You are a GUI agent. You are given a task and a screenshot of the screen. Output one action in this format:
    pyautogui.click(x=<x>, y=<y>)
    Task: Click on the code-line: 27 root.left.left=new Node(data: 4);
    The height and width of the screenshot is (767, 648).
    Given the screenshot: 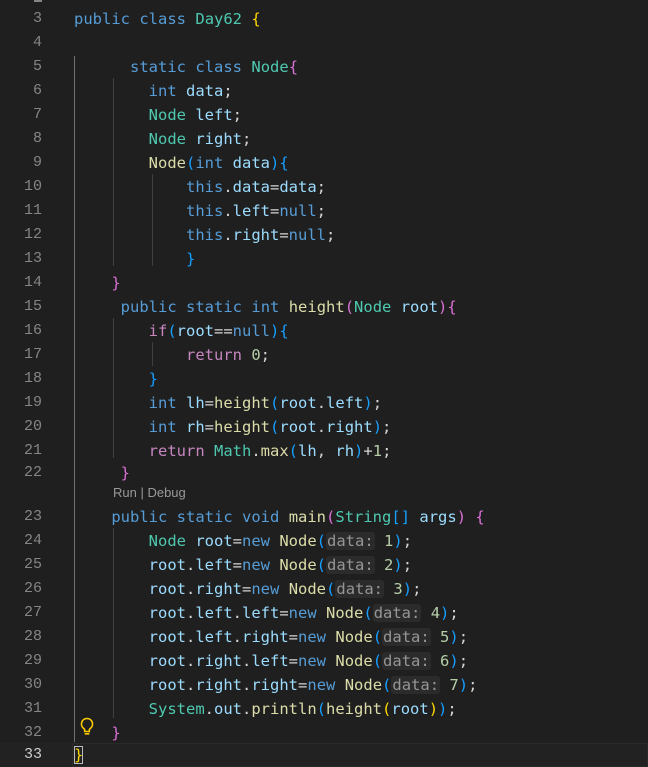 What is the action you would take?
    pyautogui.click(x=324, y=613)
    